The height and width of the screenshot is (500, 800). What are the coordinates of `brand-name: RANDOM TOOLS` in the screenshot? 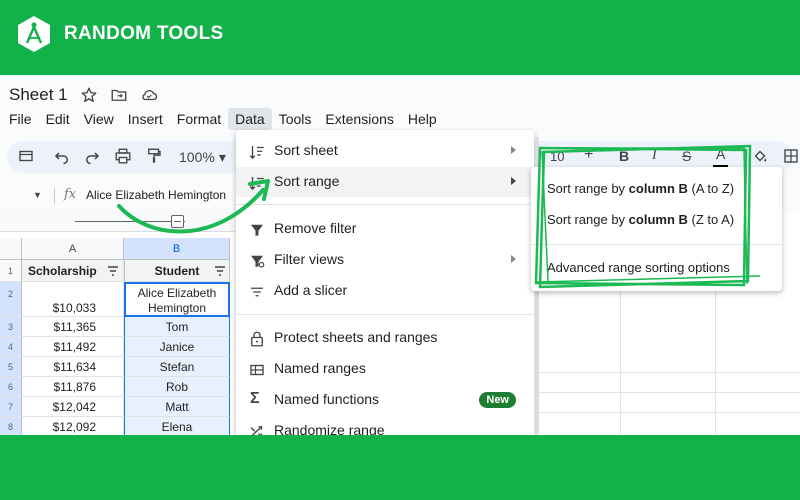 It's located at (144, 33).